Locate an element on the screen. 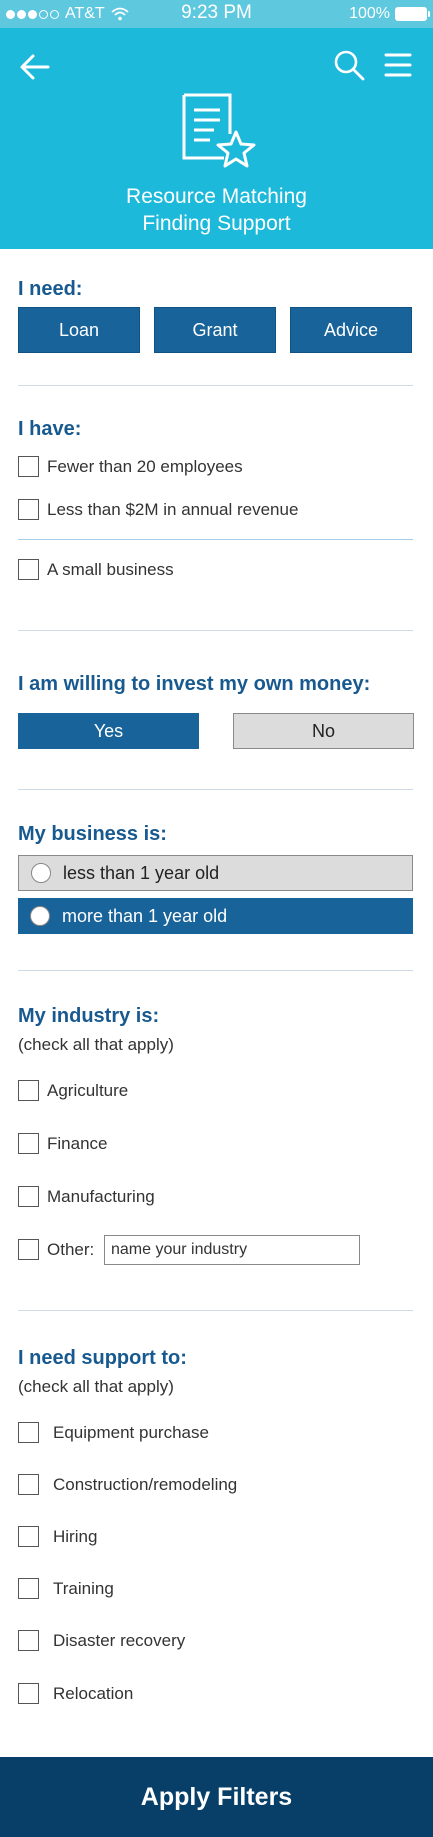 This screenshot has width=433, height=1837. have-option-label: Fewer than 20 employees is located at coordinates (145, 466).